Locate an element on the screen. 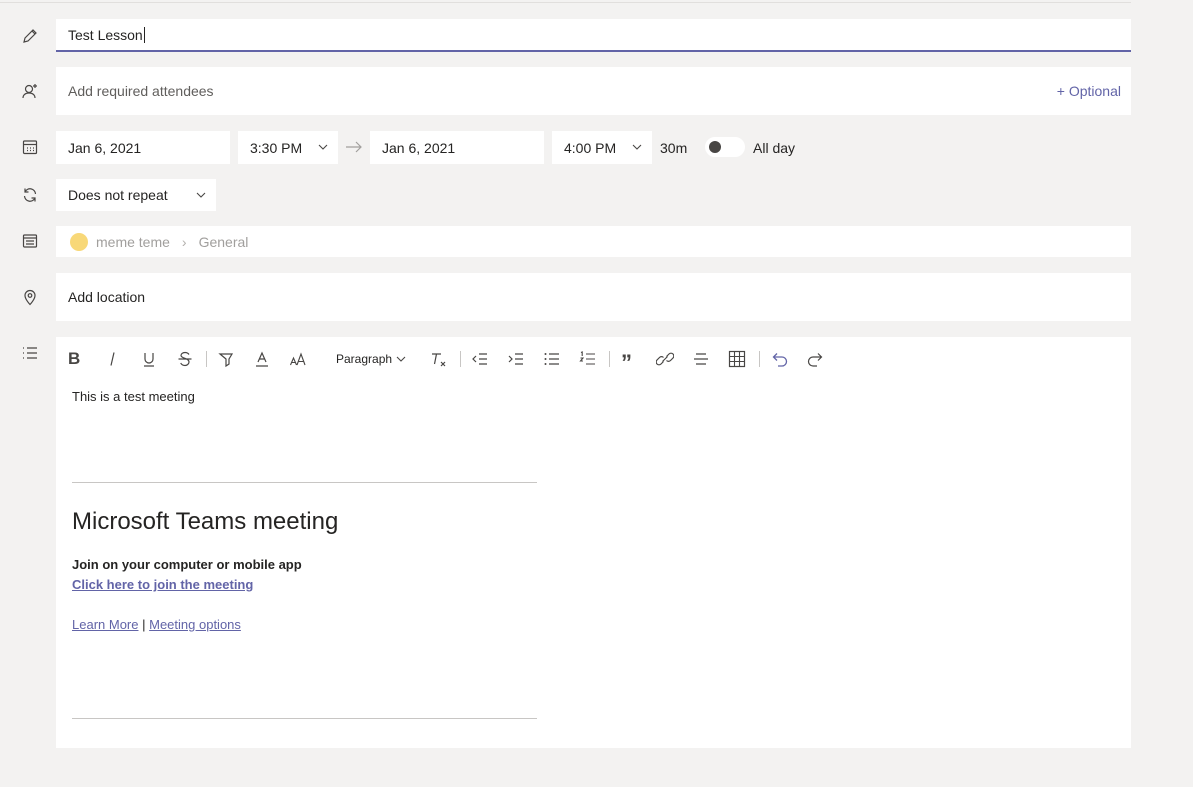  meeting-links: Learn More | Meeting options is located at coordinates (156, 624).